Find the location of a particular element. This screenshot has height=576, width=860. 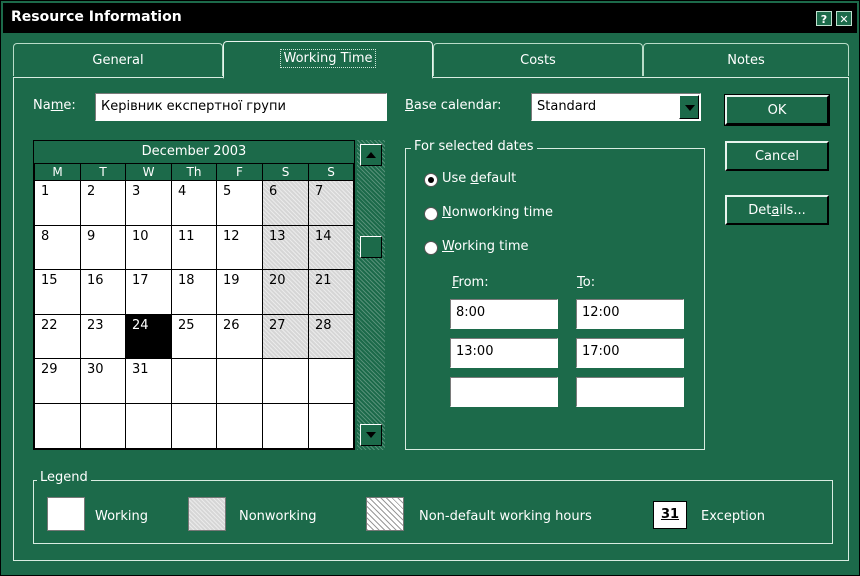

calendar-day: 26 is located at coordinates (239, 336).